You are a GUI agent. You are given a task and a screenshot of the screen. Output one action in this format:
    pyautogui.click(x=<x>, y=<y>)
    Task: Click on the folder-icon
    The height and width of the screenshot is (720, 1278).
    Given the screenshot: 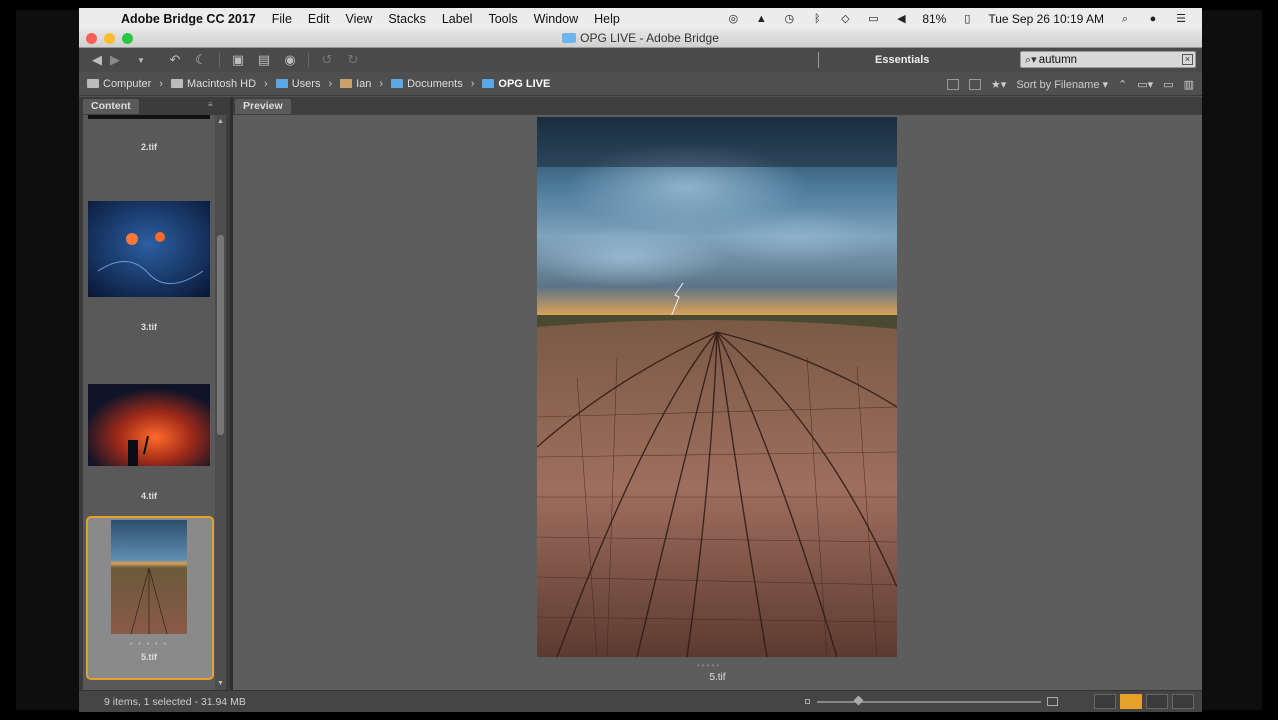 What is the action you would take?
    pyautogui.click(x=569, y=38)
    